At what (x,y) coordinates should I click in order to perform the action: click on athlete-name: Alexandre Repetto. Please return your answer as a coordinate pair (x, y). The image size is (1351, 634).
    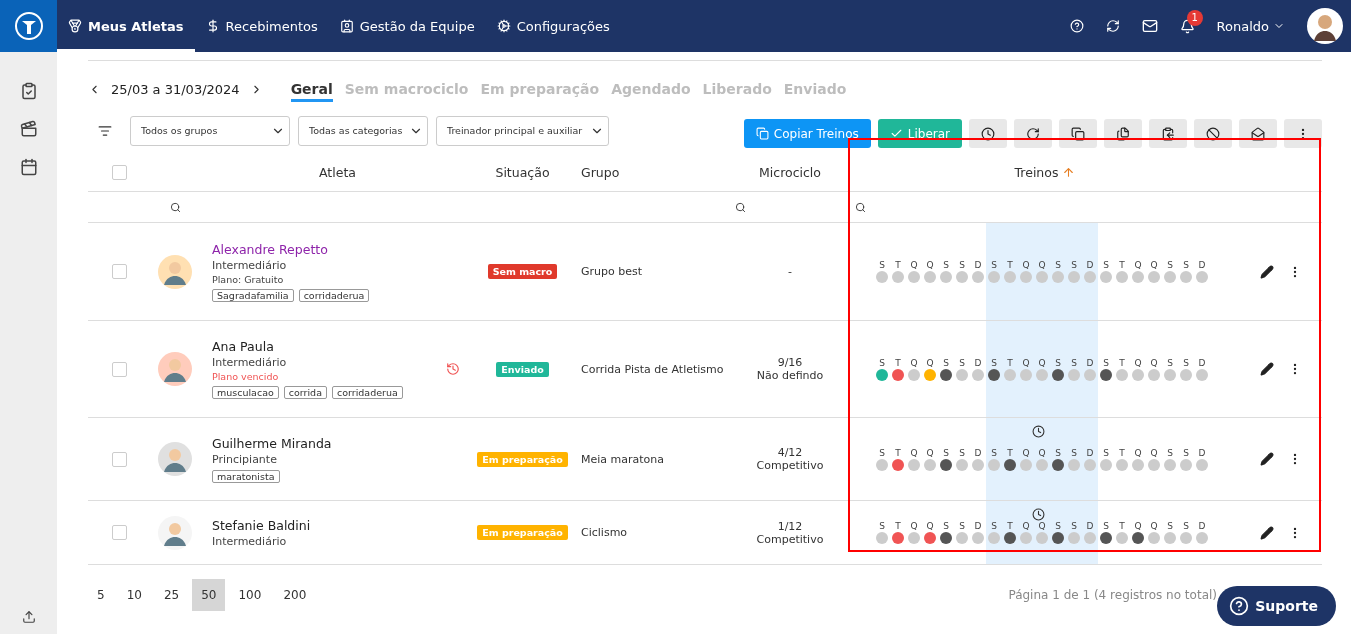
    Looking at the image, I should click on (321, 249).